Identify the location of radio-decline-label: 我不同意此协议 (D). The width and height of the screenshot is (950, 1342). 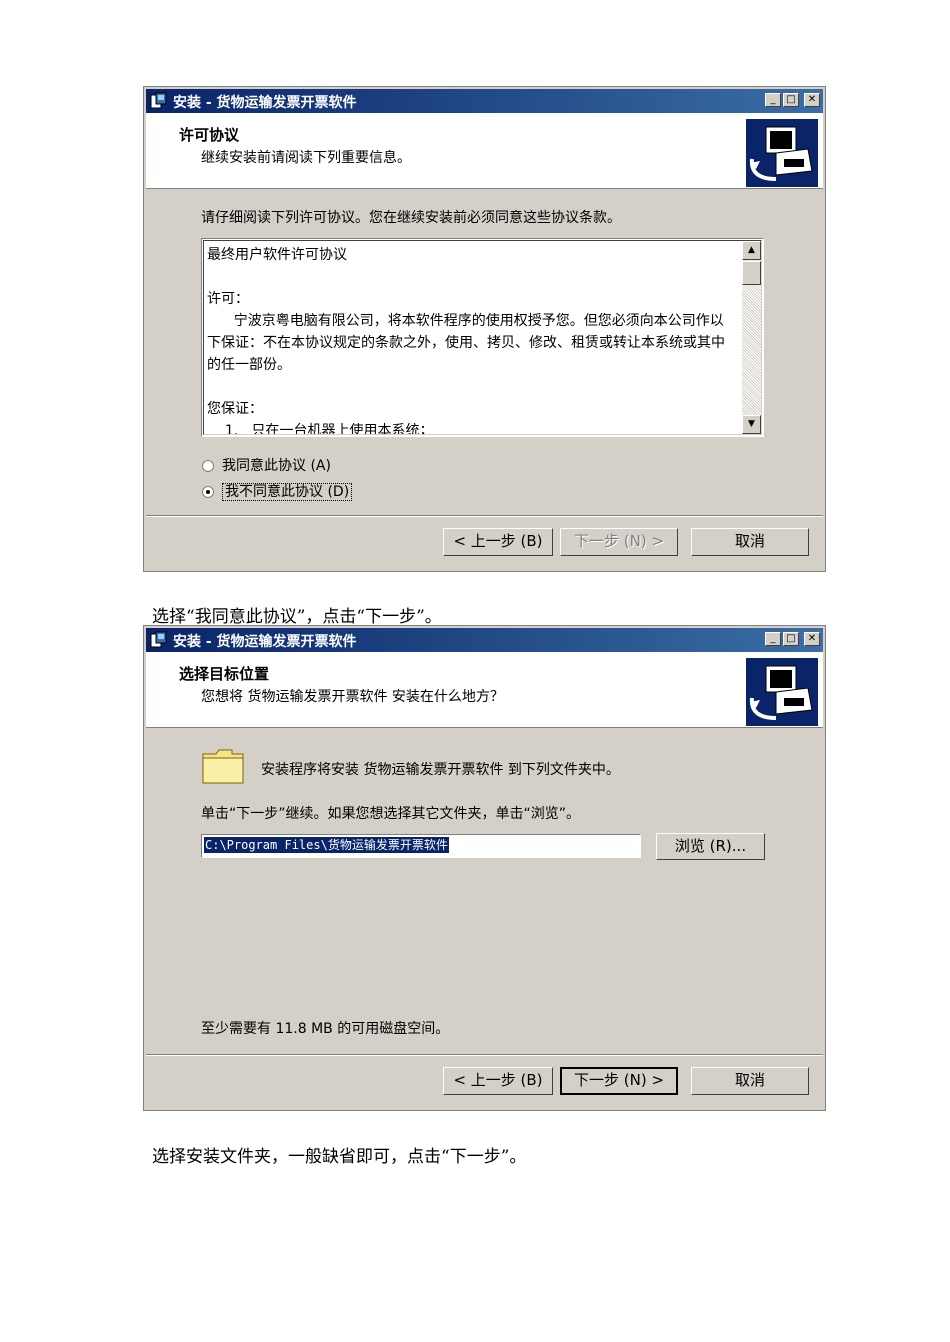
(287, 492).